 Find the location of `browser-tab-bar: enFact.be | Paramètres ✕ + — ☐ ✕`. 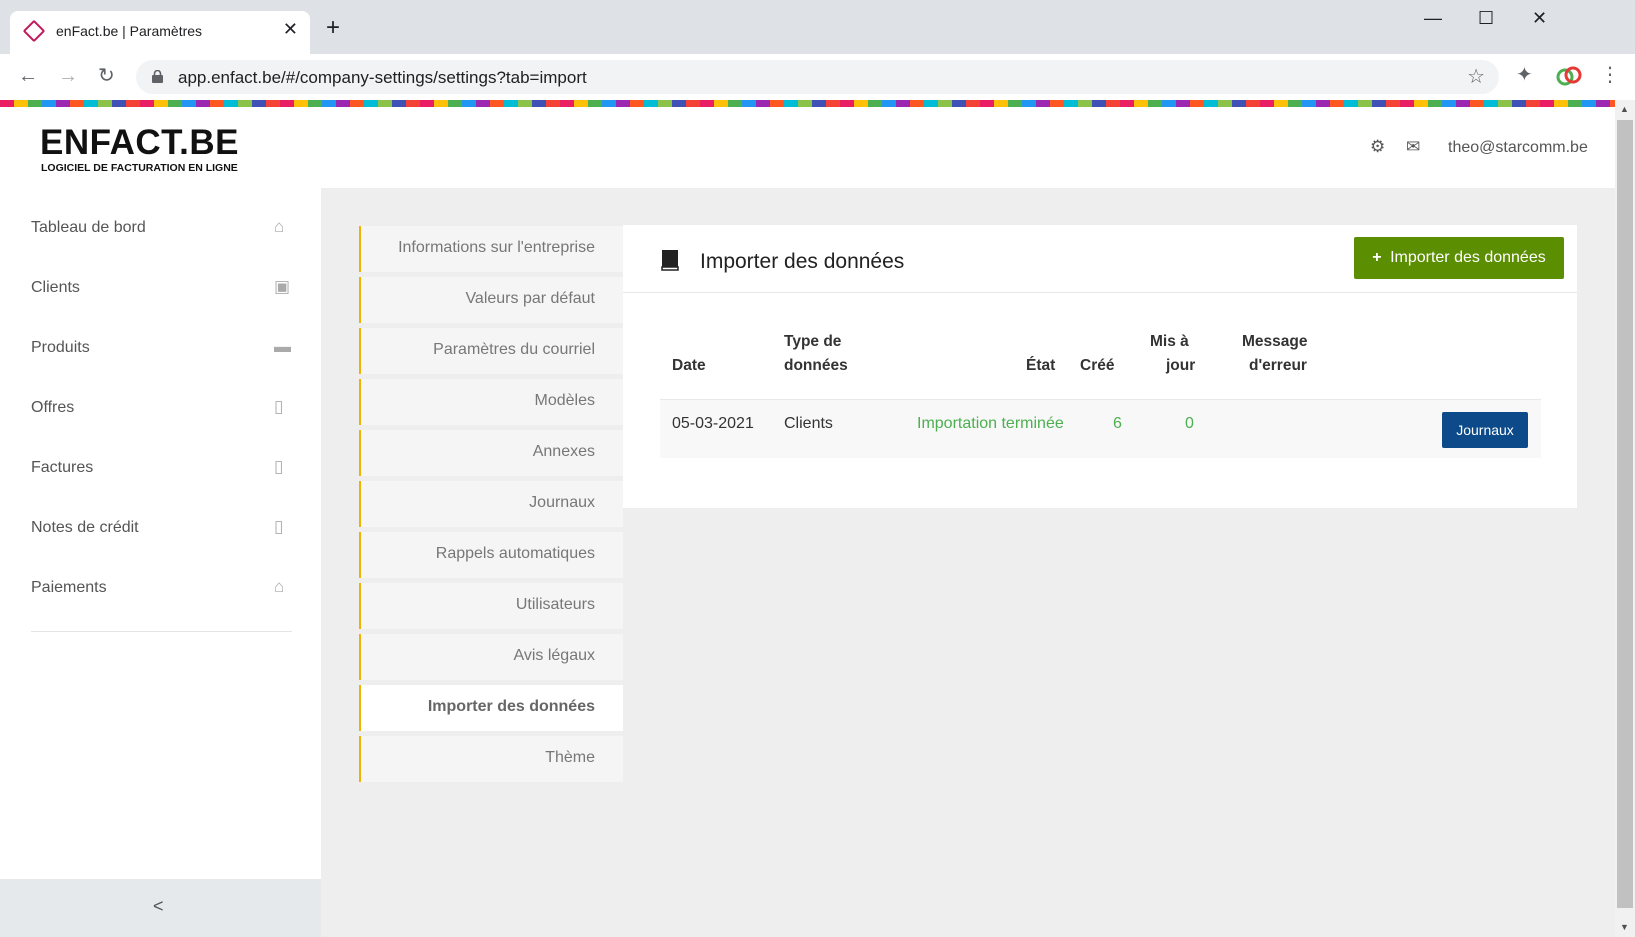

browser-tab-bar: enFact.be | Paramètres ✕ + — ☐ ✕ is located at coordinates (817, 27).